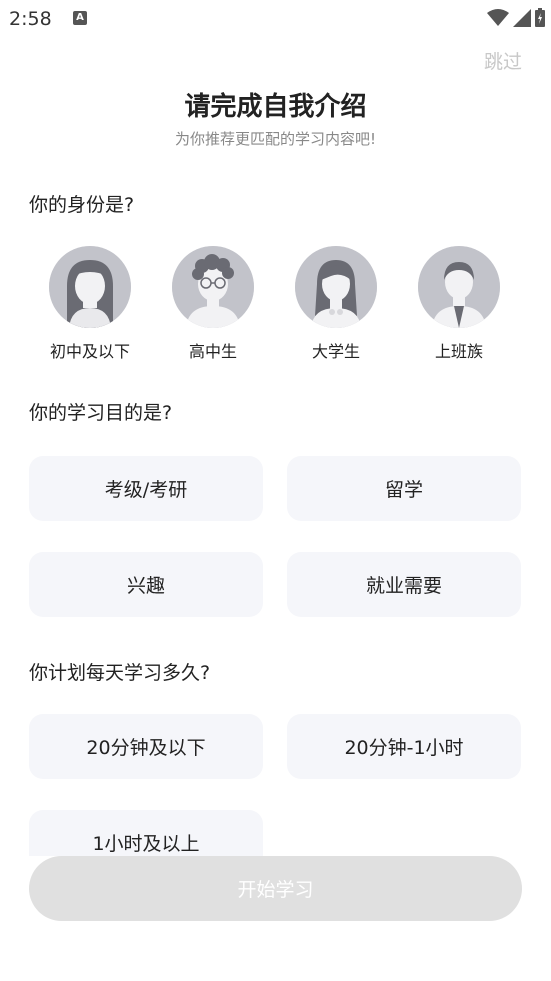 The width and height of the screenshot is (551, 981). Describe the element at coordinates (336, 287) in the screenshot. I see `college-girl-avatar-icon` at that location.